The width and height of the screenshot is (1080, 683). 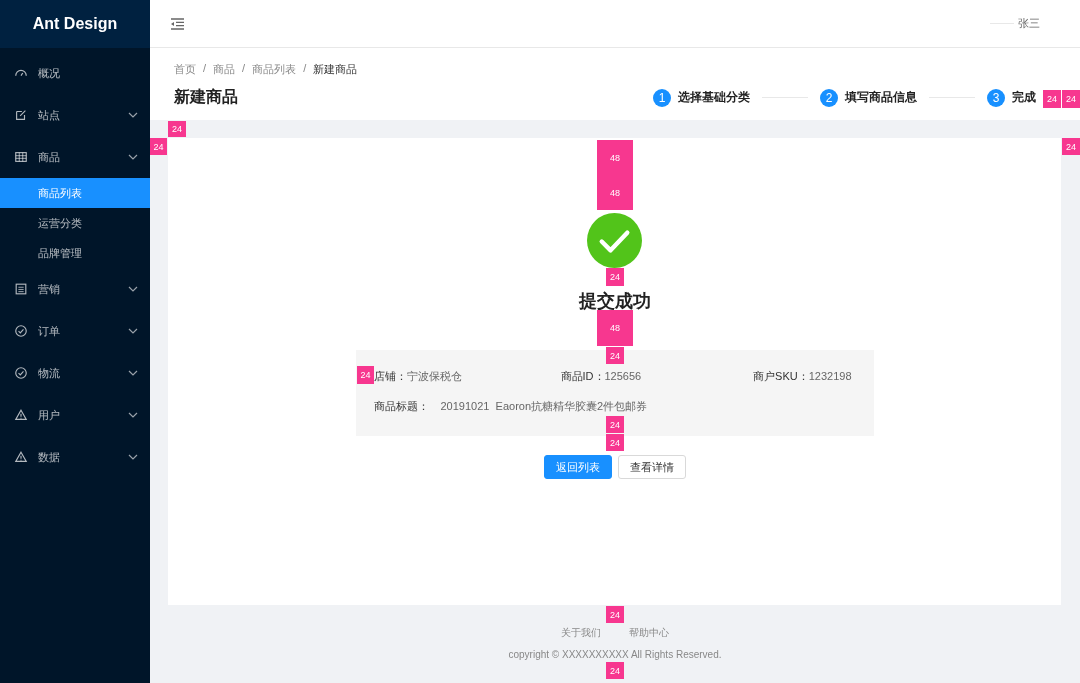 What do you see at coordinates (75, 115) in the screenshot?
I see `menu-item: 站点` at bounding box center [75, 115].